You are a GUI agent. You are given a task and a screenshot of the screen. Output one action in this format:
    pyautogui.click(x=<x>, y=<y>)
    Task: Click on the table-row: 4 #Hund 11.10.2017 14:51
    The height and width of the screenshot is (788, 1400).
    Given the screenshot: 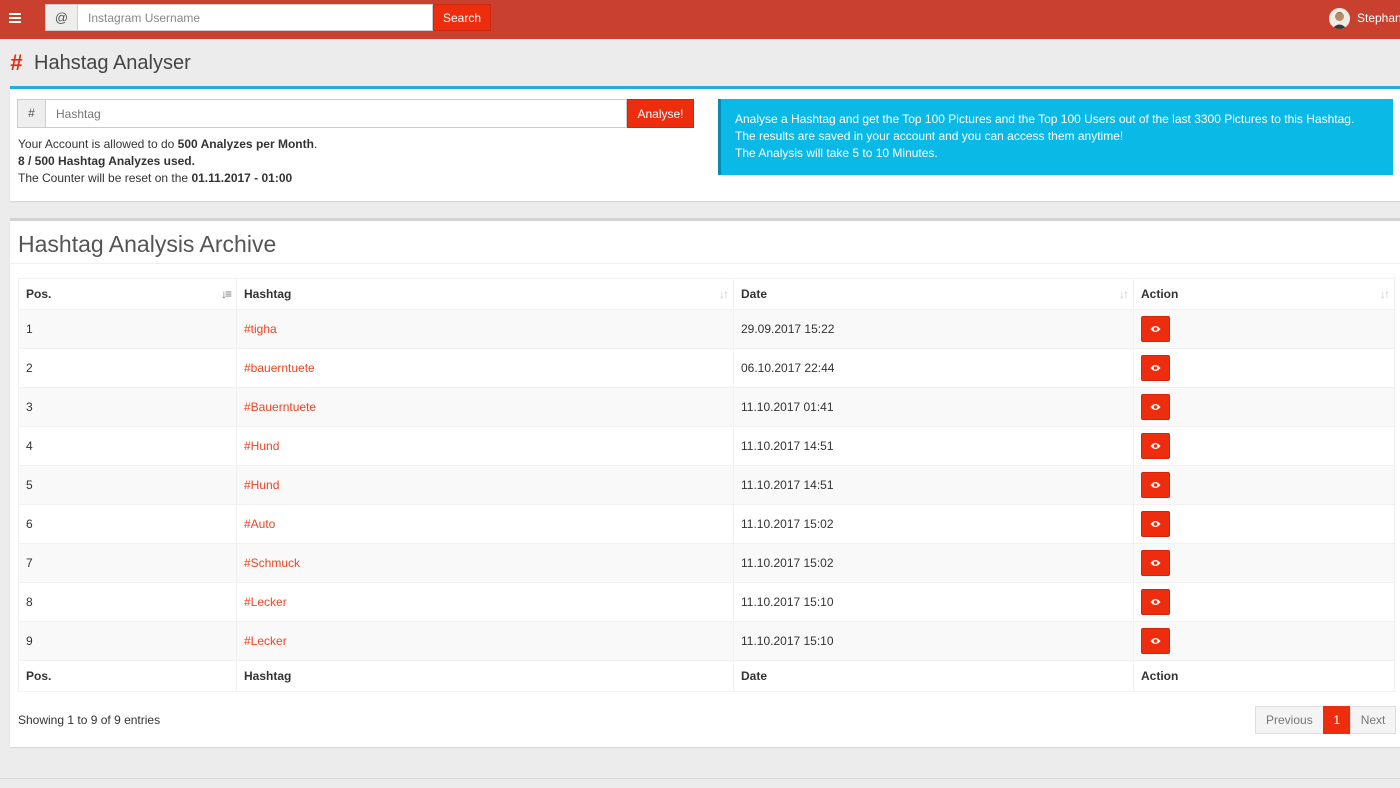 What is the action you would take?
    pyautogui.click(x=706, y=446)
    